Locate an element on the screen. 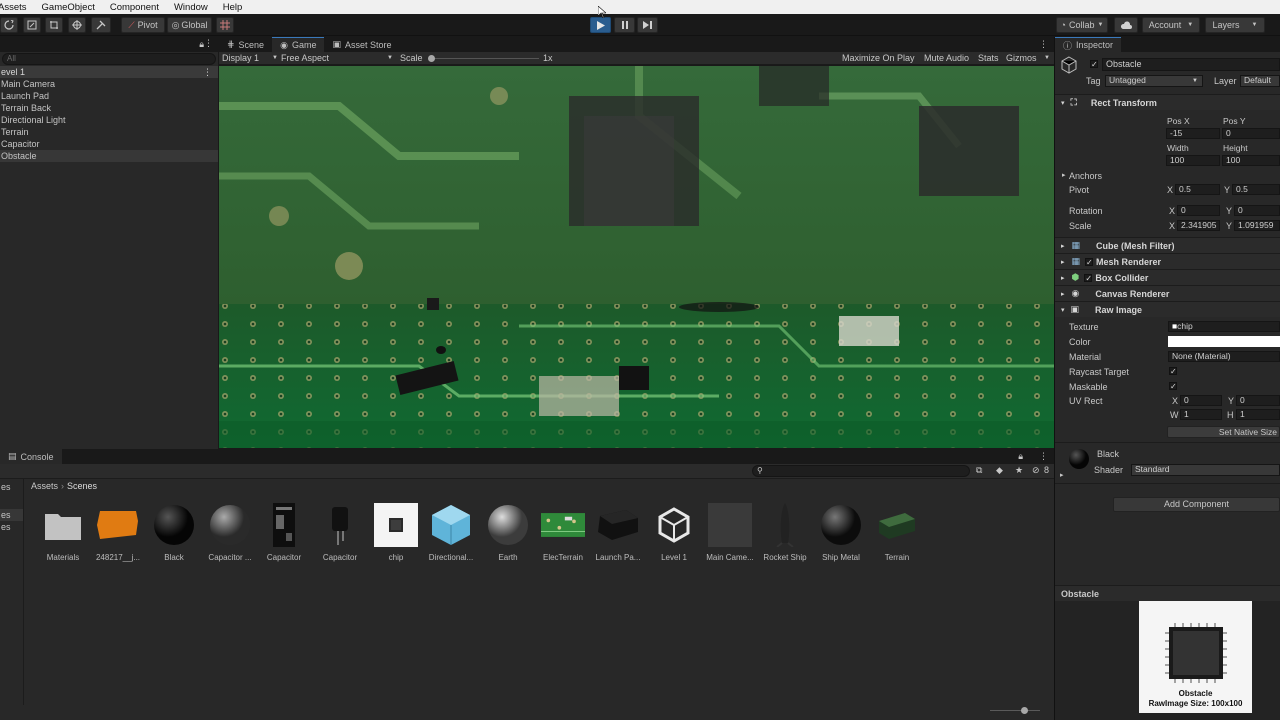 The height and width of the screenshot is (720, 1280). rotate-tool-button is located at coordinates (9, 25).